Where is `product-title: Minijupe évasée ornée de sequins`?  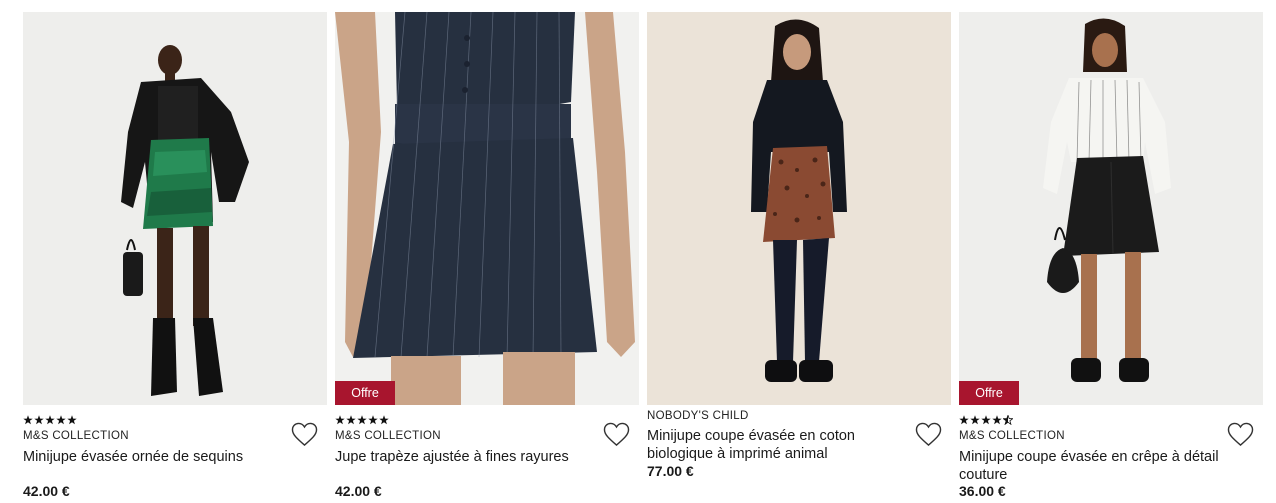 product-title: Minijupe évasée ornée de sequins is located at coordinates (153, 457).